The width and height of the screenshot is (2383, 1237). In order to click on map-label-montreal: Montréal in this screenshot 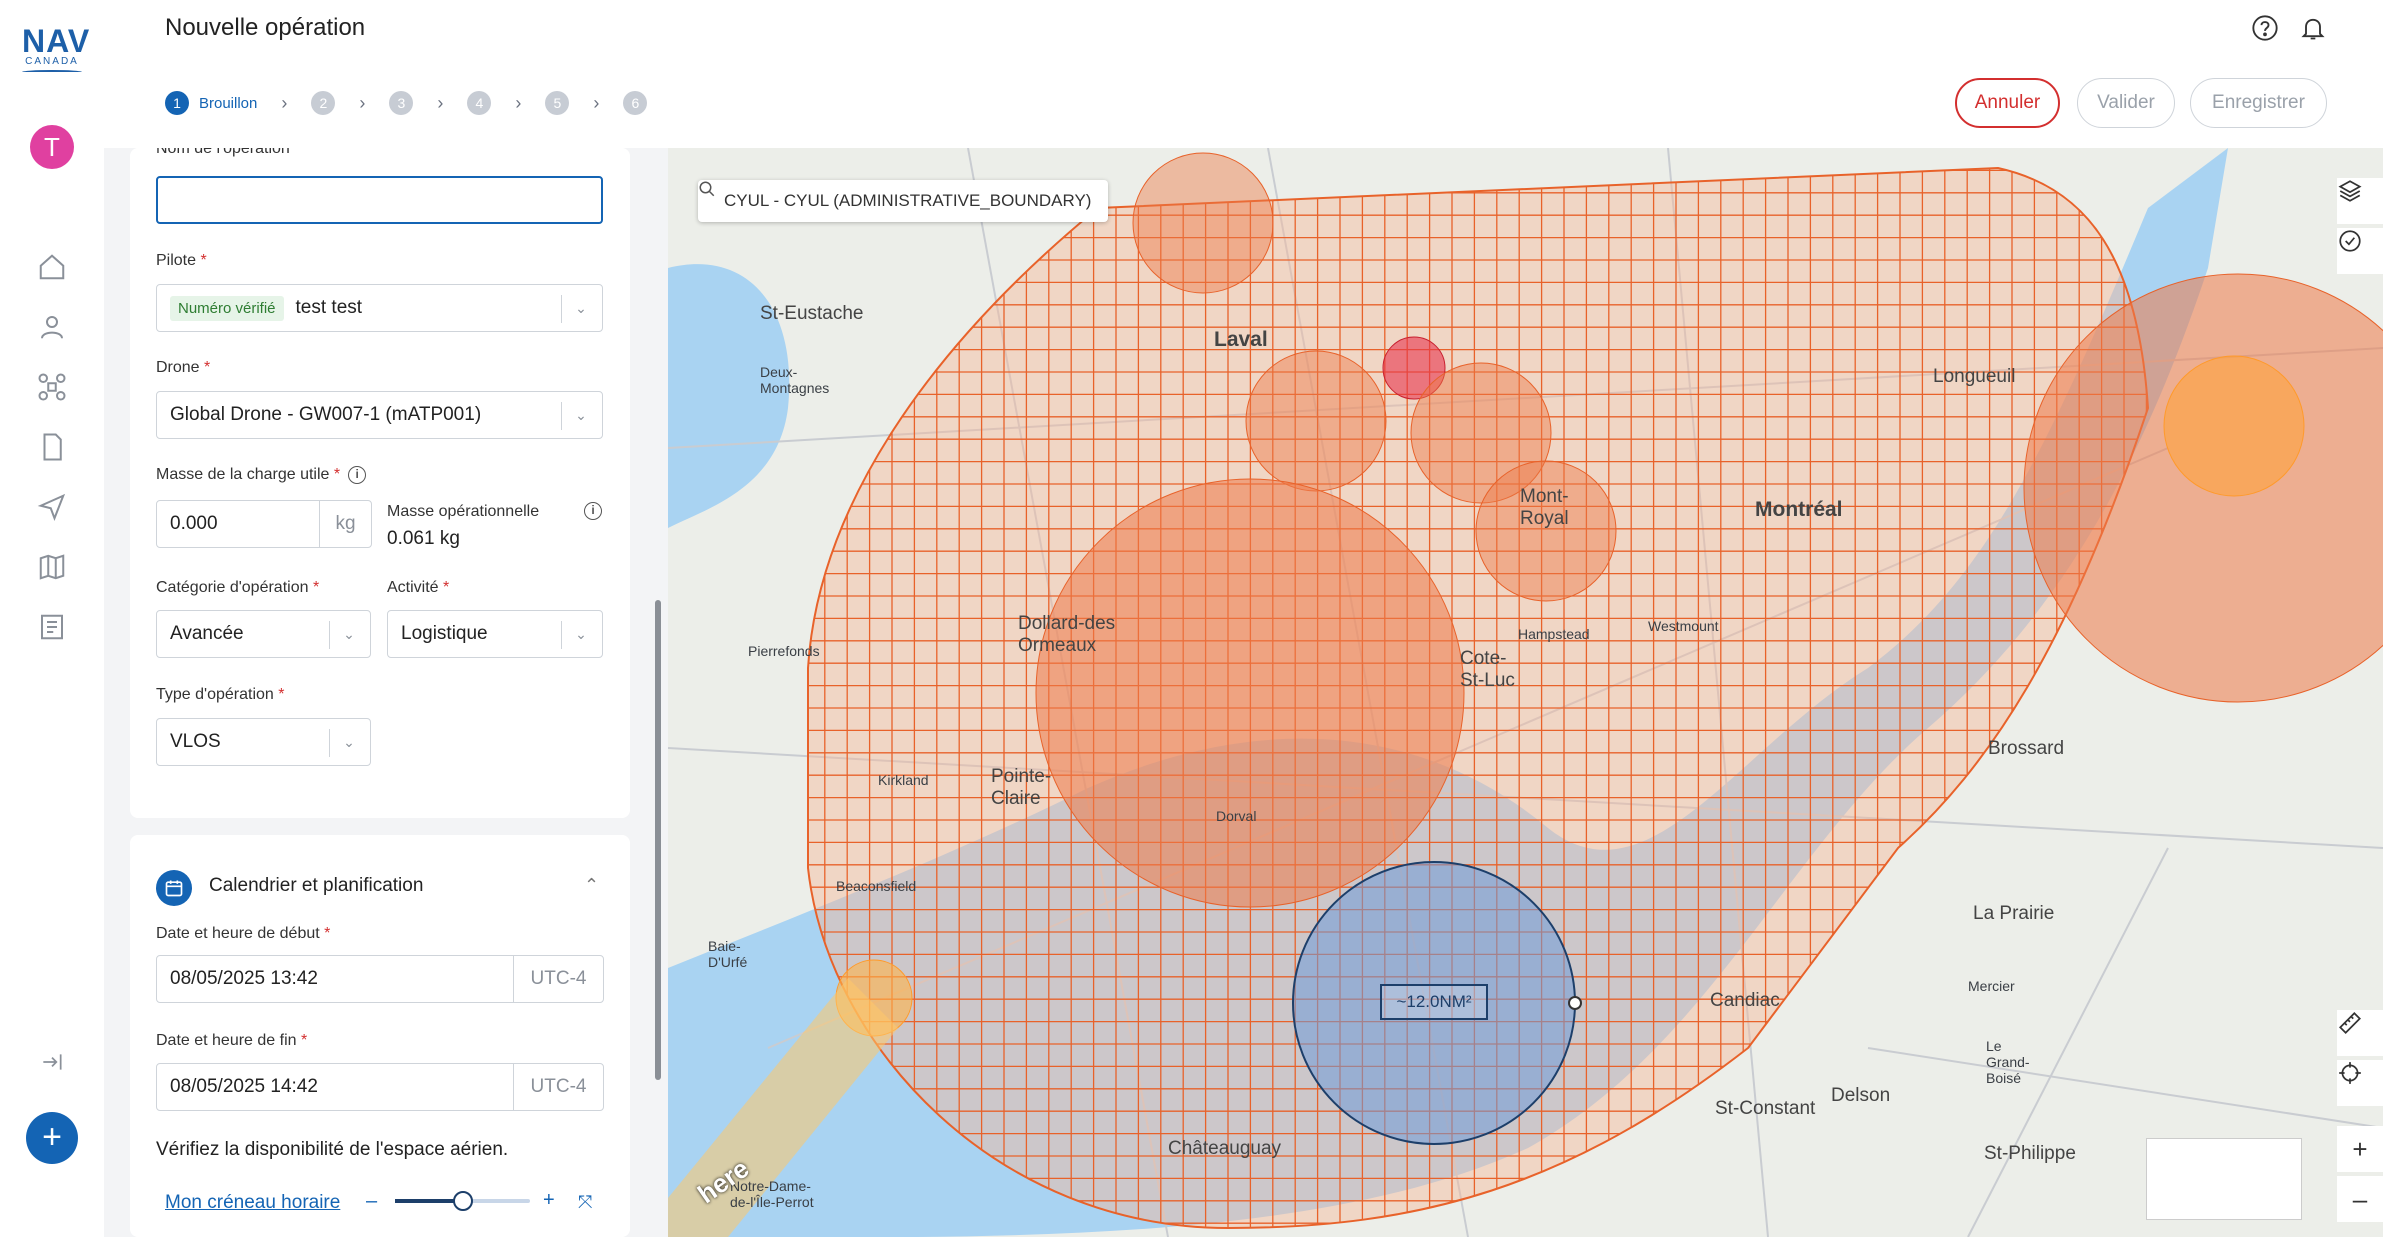, I will do `click(1799, 509)`.